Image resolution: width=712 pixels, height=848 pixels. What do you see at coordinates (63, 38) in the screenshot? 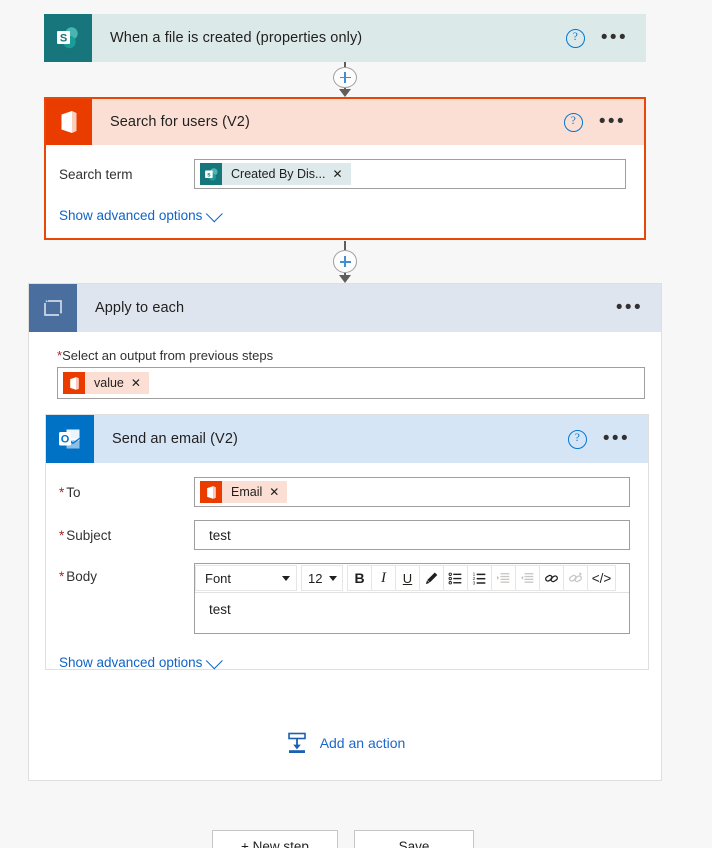
I see `svg-text: S` at bounding box center [63, 38].